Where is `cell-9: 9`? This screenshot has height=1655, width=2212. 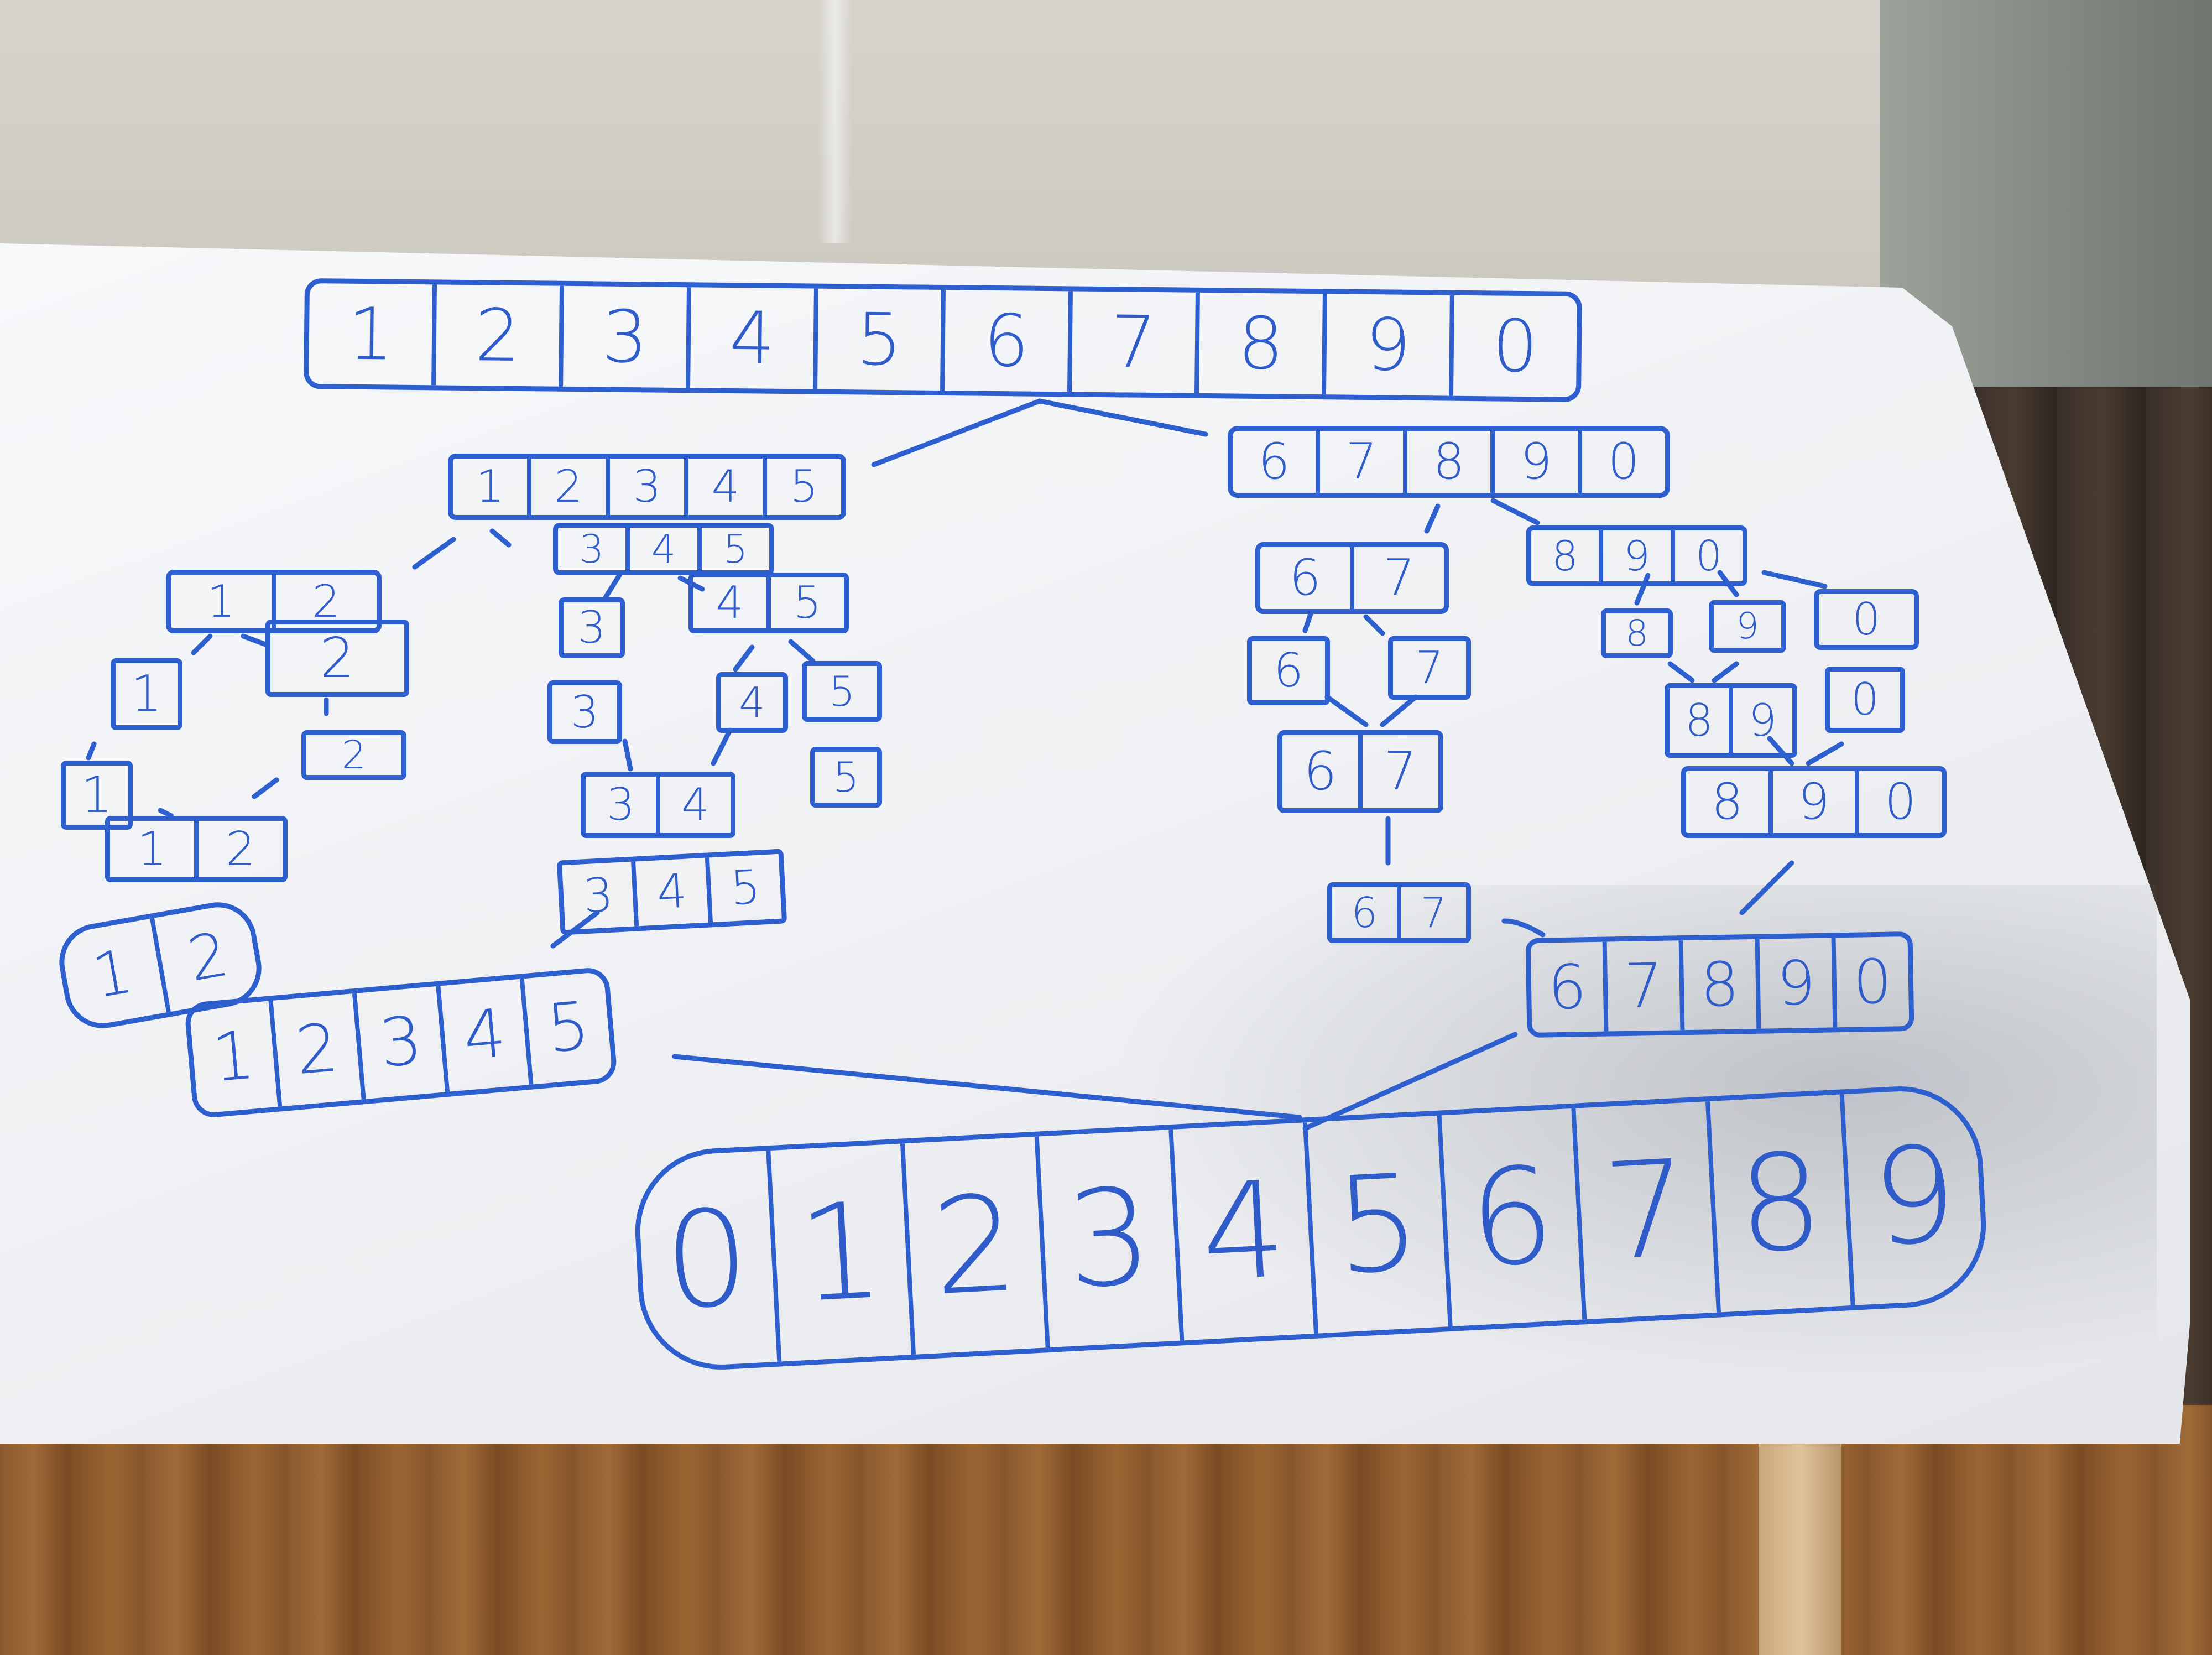
cell-9: 9 is located at coordinates (1747, 626).